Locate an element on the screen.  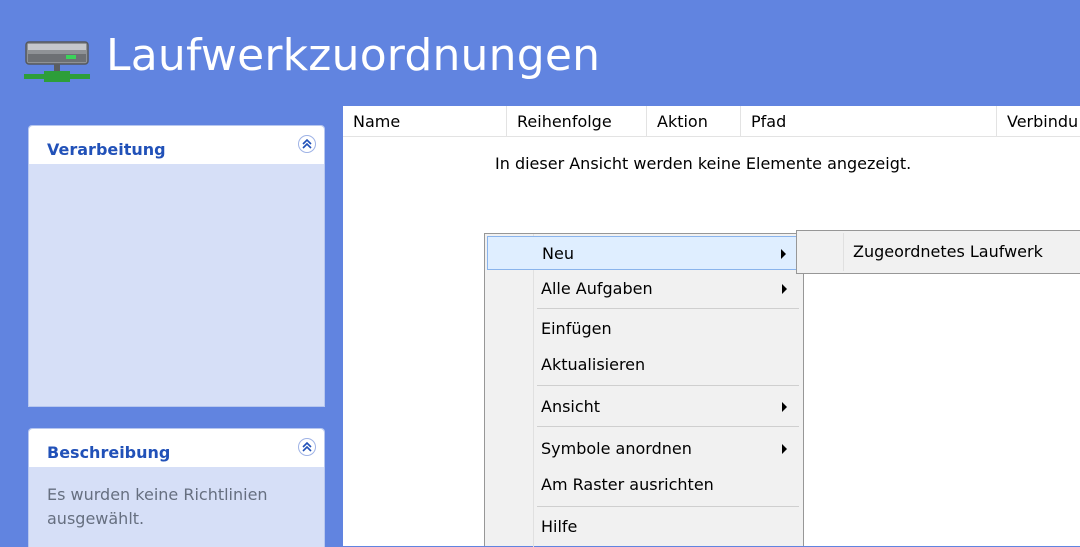
column-name: Name is located at coordinates (425, 121).